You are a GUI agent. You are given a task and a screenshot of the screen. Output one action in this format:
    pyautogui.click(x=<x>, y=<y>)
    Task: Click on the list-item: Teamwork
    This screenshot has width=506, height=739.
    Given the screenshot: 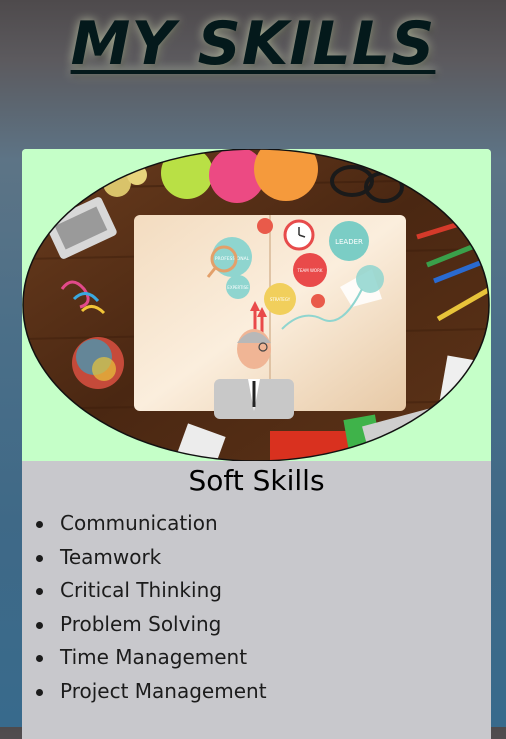 What is the action you would take?
    pyautogui.click(x=263, y=558)
    